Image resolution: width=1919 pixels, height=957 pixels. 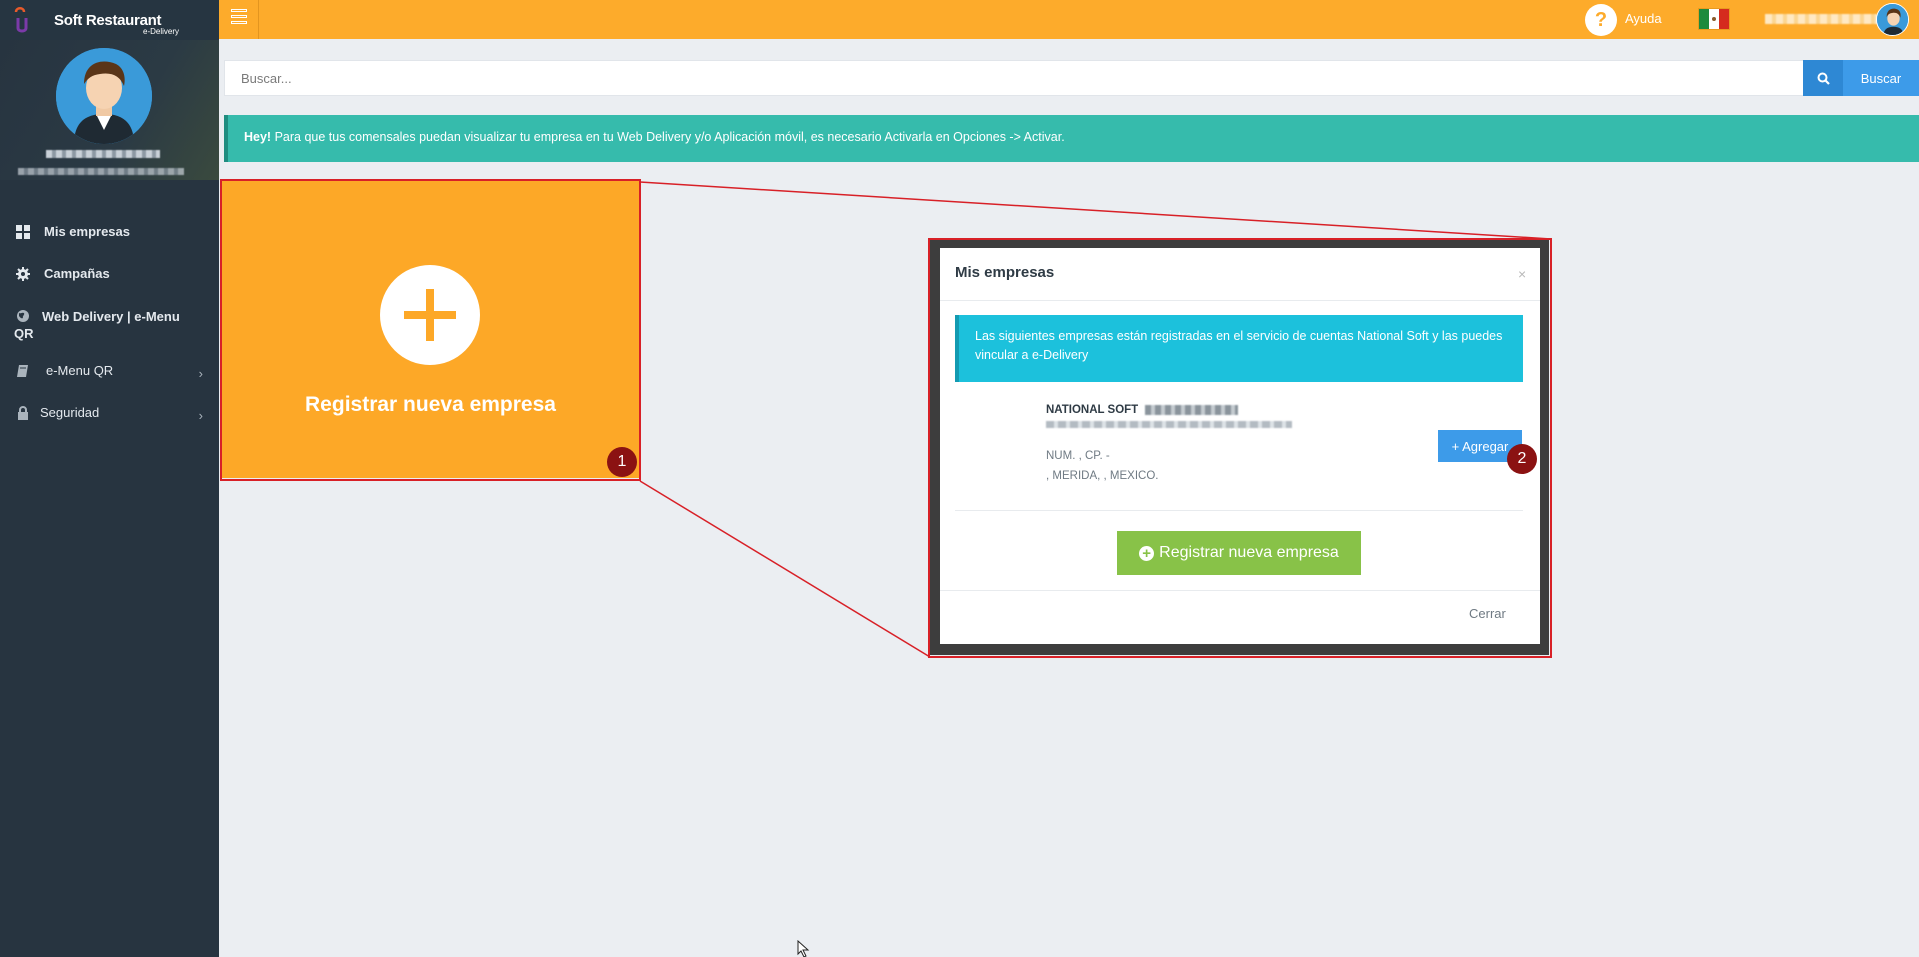 I want to click on menu-toggle-button, so click(x=239, y=19).